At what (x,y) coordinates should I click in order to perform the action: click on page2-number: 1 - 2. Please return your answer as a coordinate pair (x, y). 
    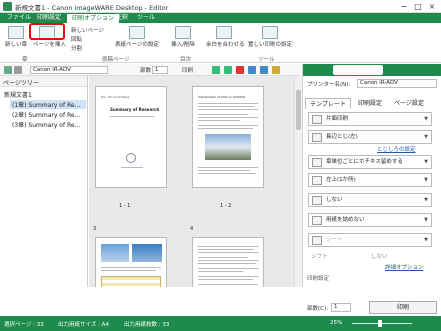
    Looking at the image, I should click on (226, 206).